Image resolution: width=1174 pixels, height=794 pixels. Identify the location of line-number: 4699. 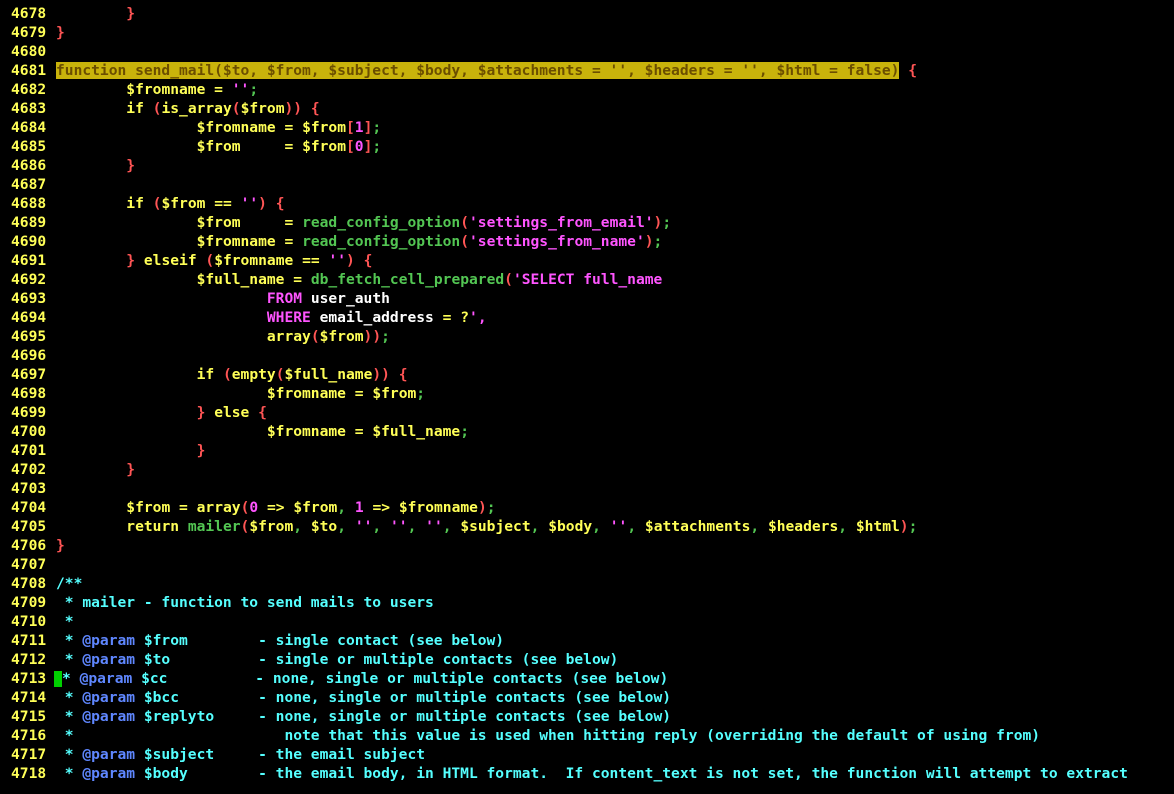
(29, 412).